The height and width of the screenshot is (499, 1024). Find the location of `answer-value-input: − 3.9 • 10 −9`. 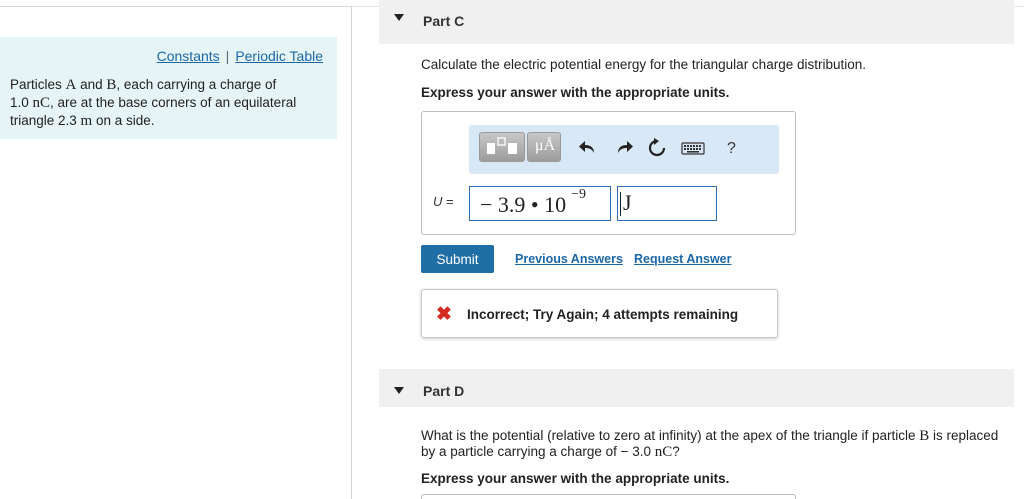

answer-value-input: − 3.9 • 10 −9 is located at coordinates (540, 203).